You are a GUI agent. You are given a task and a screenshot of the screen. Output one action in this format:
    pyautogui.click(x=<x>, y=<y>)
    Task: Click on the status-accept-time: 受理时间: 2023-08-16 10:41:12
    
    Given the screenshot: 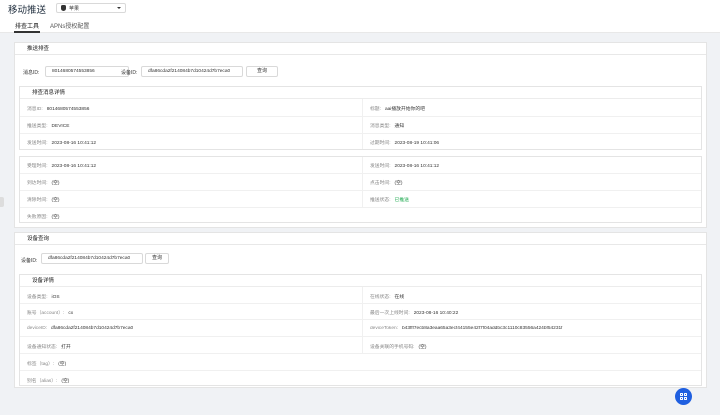 What is the action you would take?
    pyautogui.click(x=62, y=166)
    